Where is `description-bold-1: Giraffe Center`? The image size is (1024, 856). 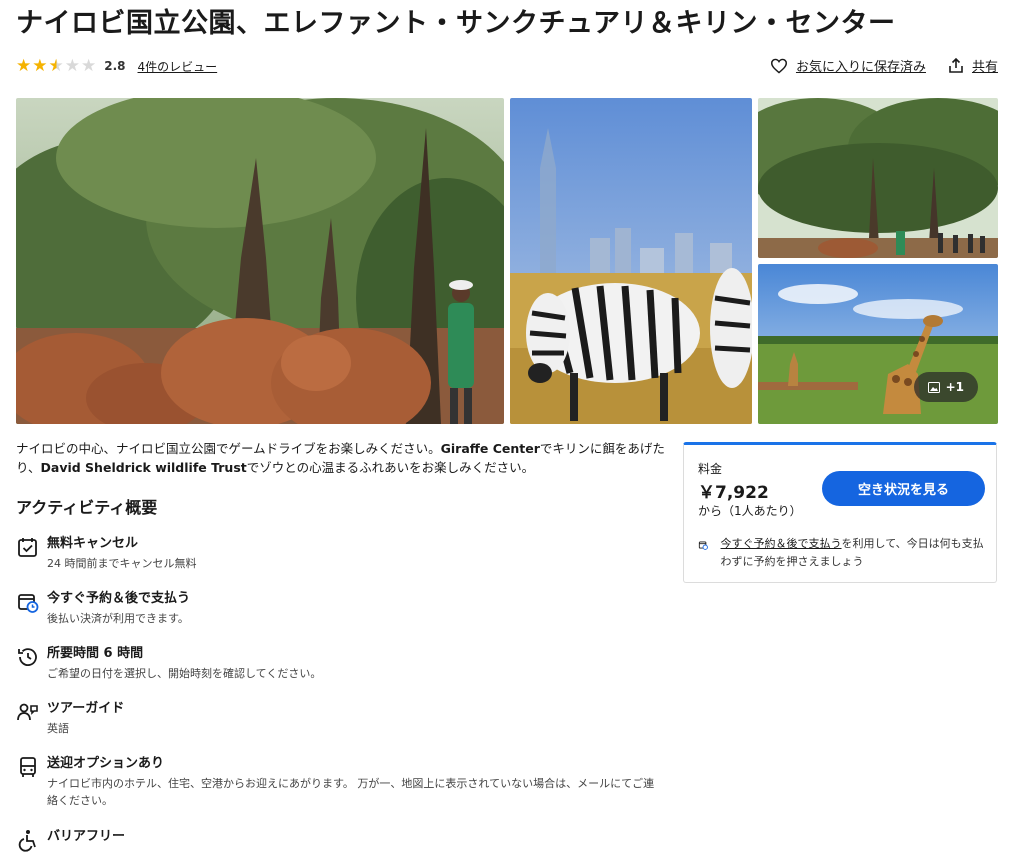
description-bold-1: Giraffe Center is located at coordinates (490, 448).